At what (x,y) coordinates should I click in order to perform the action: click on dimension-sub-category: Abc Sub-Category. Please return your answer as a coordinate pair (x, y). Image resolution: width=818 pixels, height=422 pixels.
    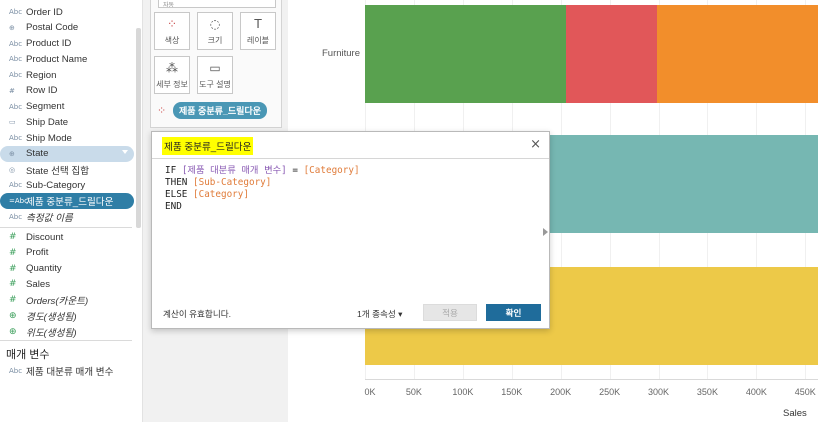
    Looking at the image, I should click on (67, 185).